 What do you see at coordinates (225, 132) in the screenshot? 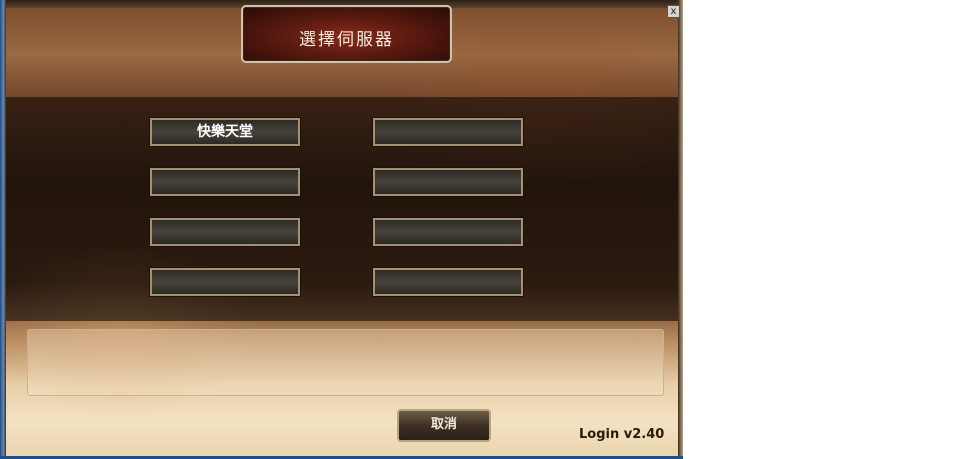
I see `server-slot-1: 快樂天堂` at bounding box center [225, 132].